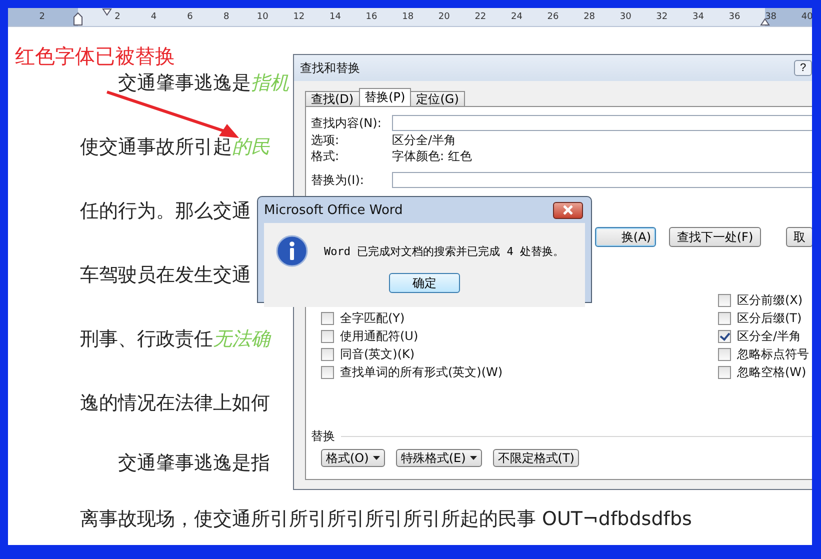 The width and height of the screenshot is (821, 559). I want to click on document-text: 逸的情况在法律上如何, so click(175, 403).